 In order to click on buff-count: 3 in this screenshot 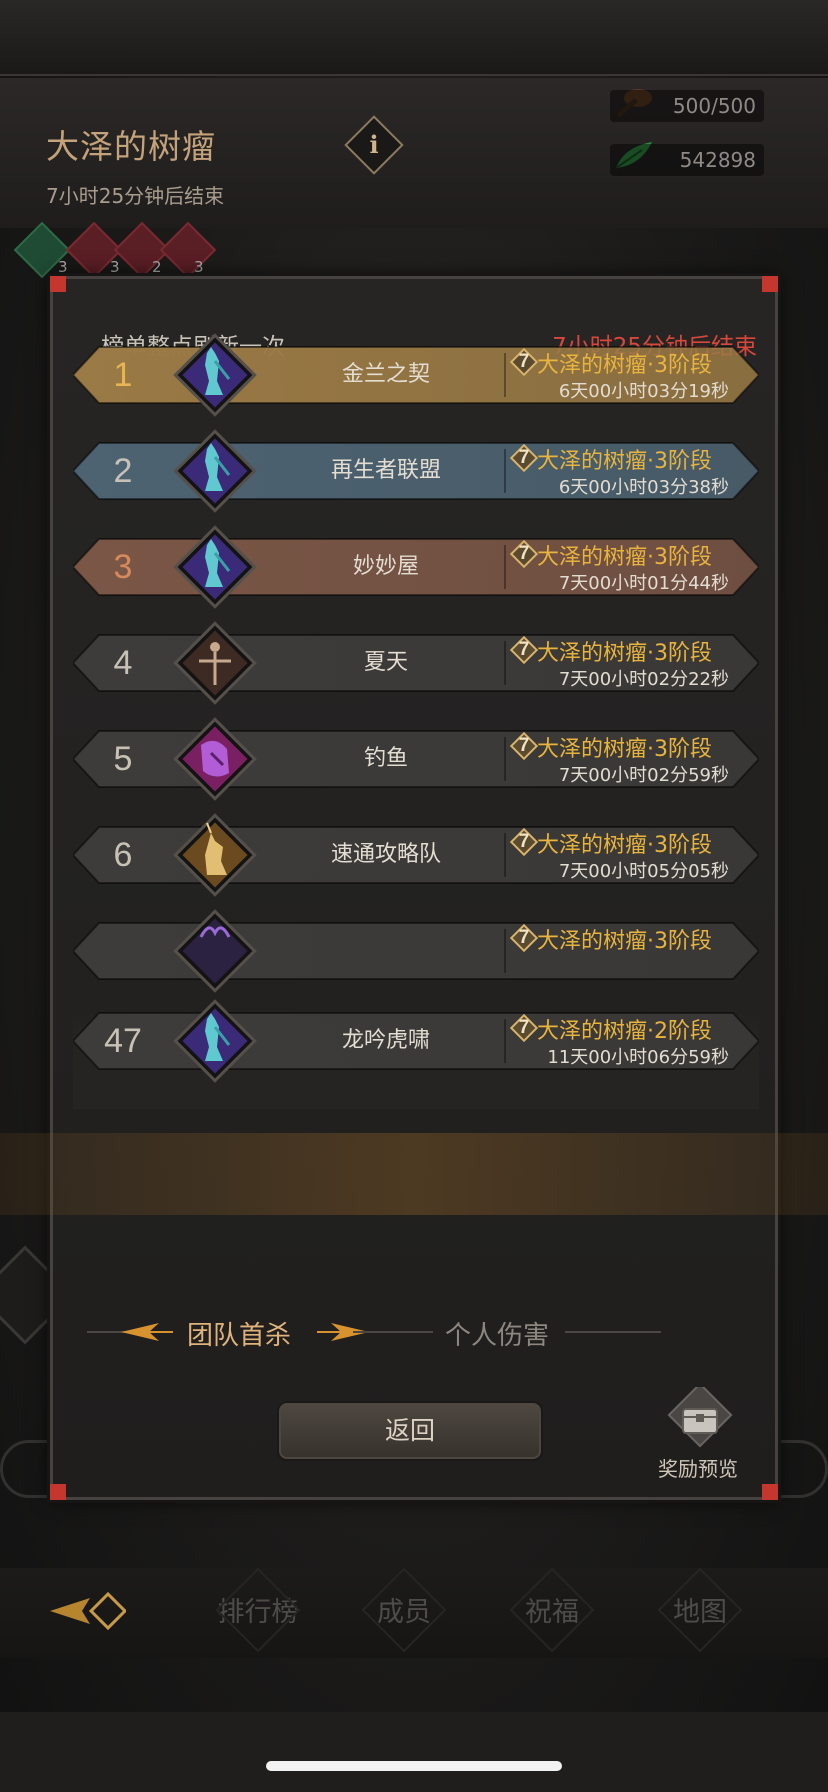, I will do `click(63, 267)`.